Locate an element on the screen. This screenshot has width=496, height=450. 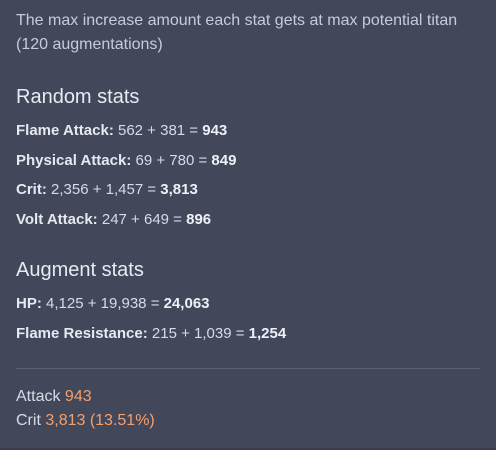
summary-attack-label: Attack is located at coordinates (38, 396).